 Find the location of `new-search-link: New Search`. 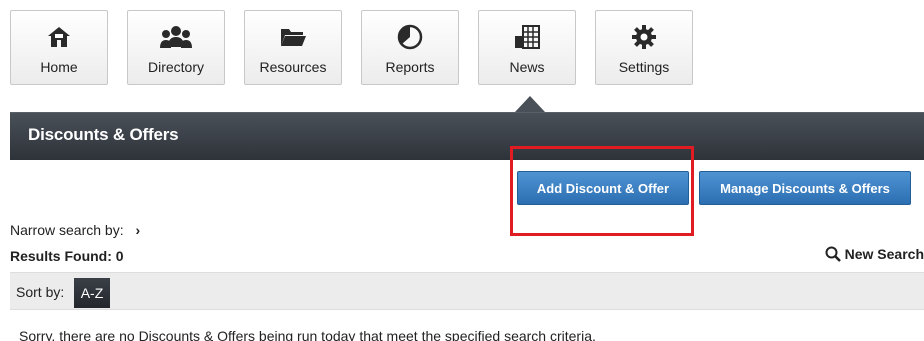

new-search-link: New Search is located at coordinates (874, 254).